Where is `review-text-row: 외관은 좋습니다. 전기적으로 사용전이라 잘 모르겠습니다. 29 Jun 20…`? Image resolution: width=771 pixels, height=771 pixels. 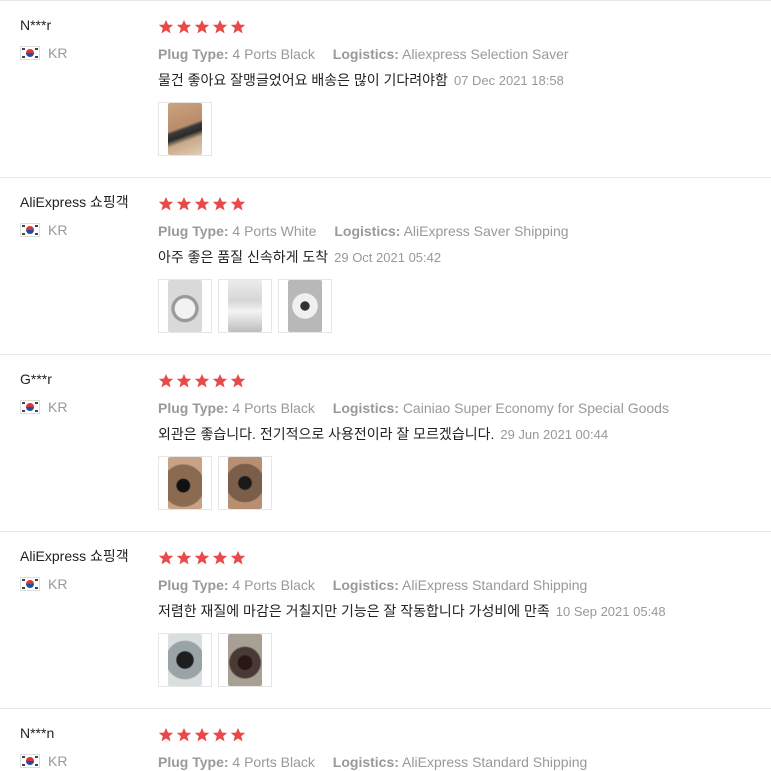 review-text-row: 외관은 좋습니다. 전기적으로 사용전이라 잘 모르겠습니다. 29 Jun 20… is located at coordinates (458, 434).